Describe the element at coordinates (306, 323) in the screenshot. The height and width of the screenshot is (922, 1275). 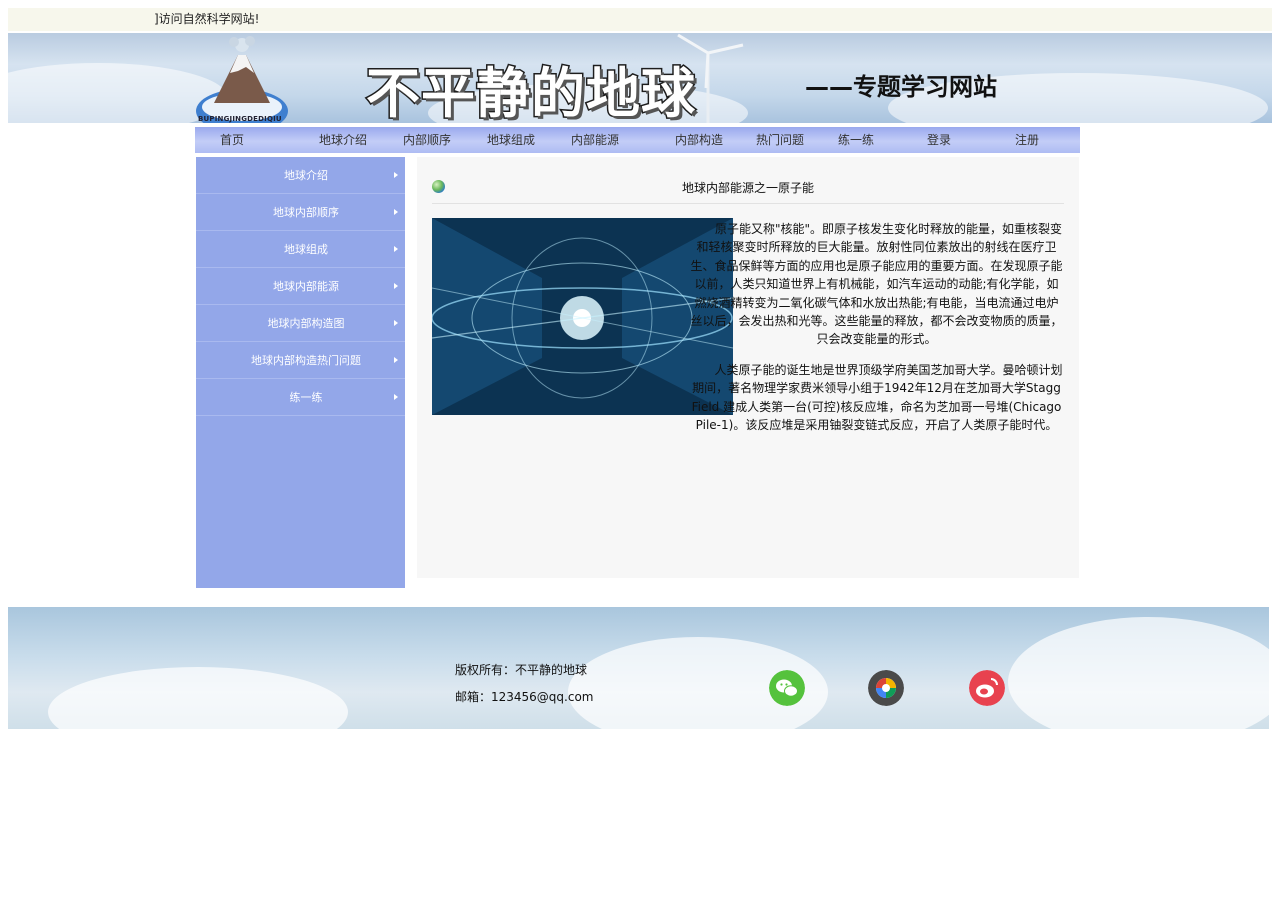
I see `sidebar-item-label: 地球内部构造图` at that location.